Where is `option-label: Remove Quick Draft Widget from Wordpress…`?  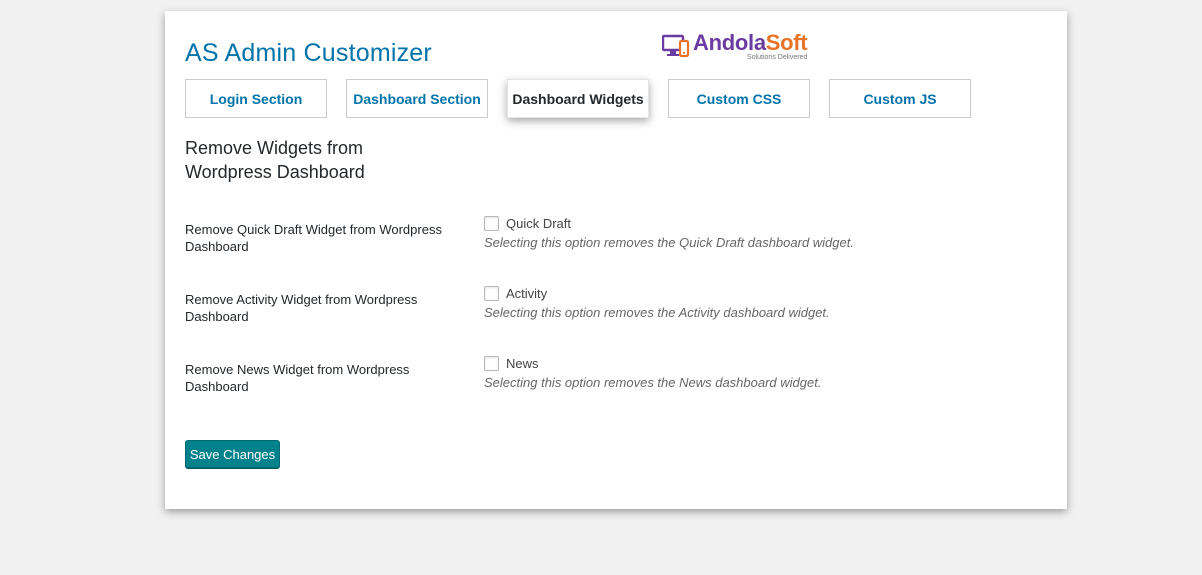 option-label: Remove Quick Draft Widget from Wordpress… is located at coordinates (313, 238).